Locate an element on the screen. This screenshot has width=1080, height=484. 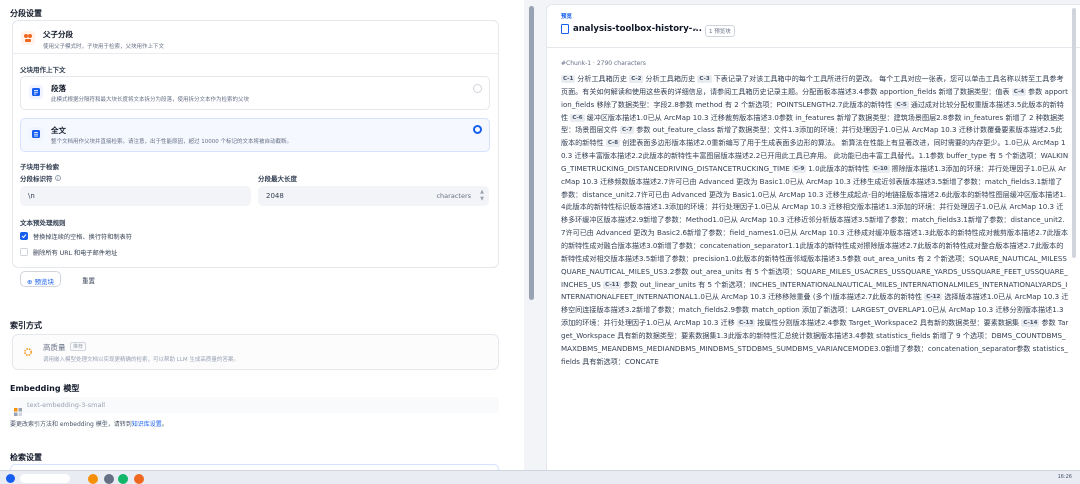
maxlen-value: 2048 is located at coordinates (275, 196).